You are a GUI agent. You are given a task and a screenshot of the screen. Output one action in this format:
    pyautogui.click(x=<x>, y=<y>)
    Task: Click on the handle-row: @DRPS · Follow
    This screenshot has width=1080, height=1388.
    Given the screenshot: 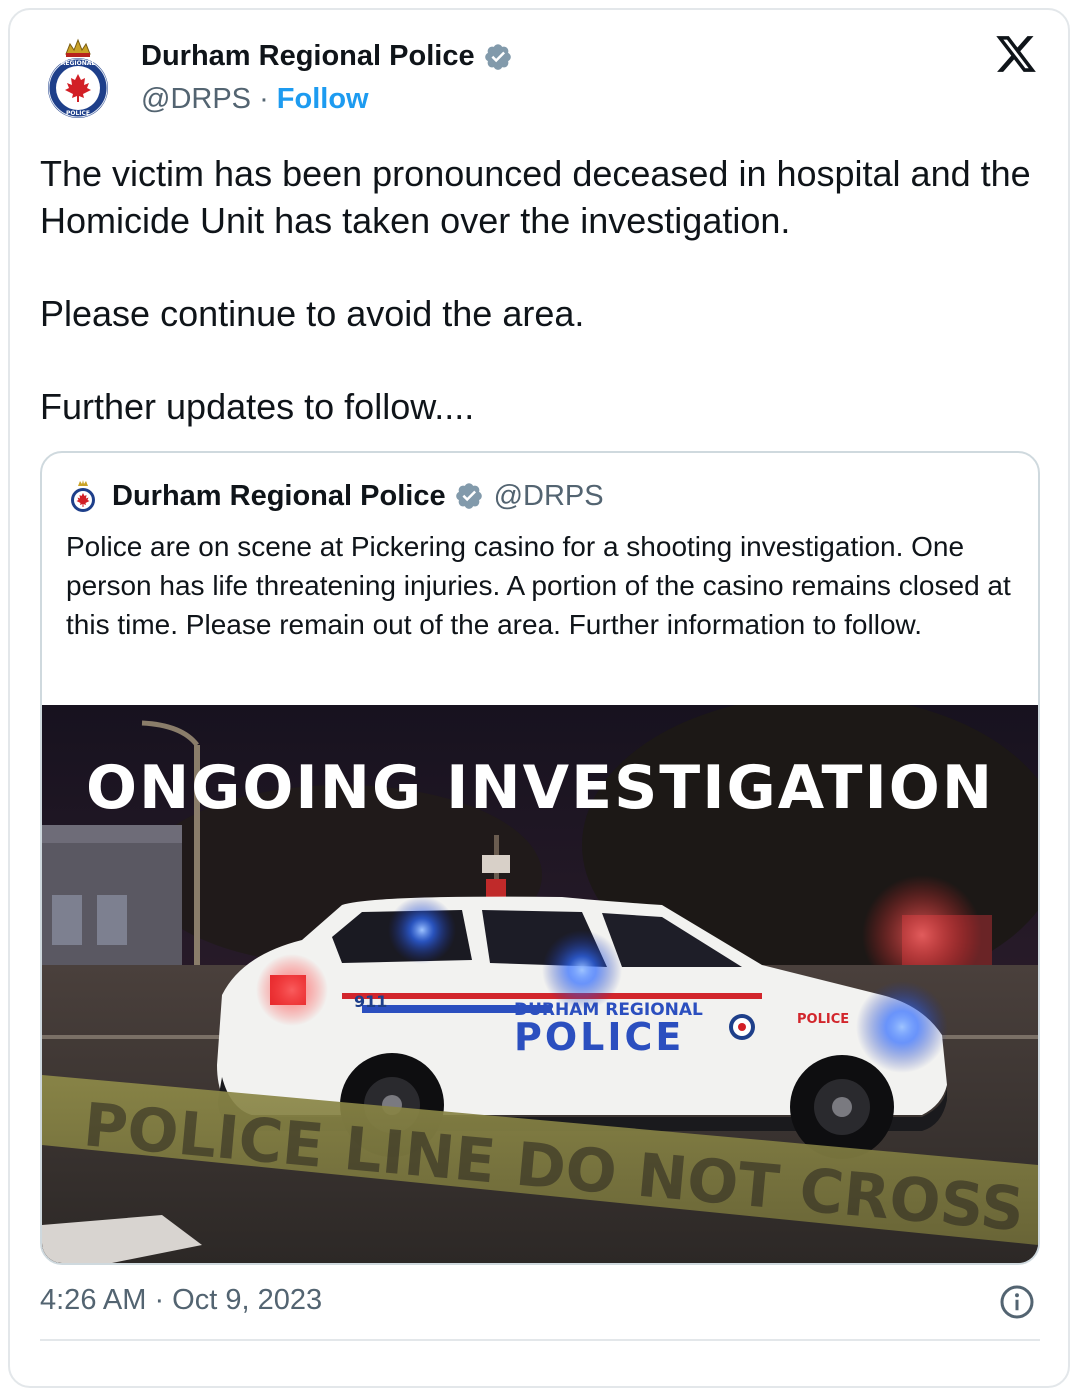 What is the action you would take?
    pyautogui.click(x=255, y=99)
    